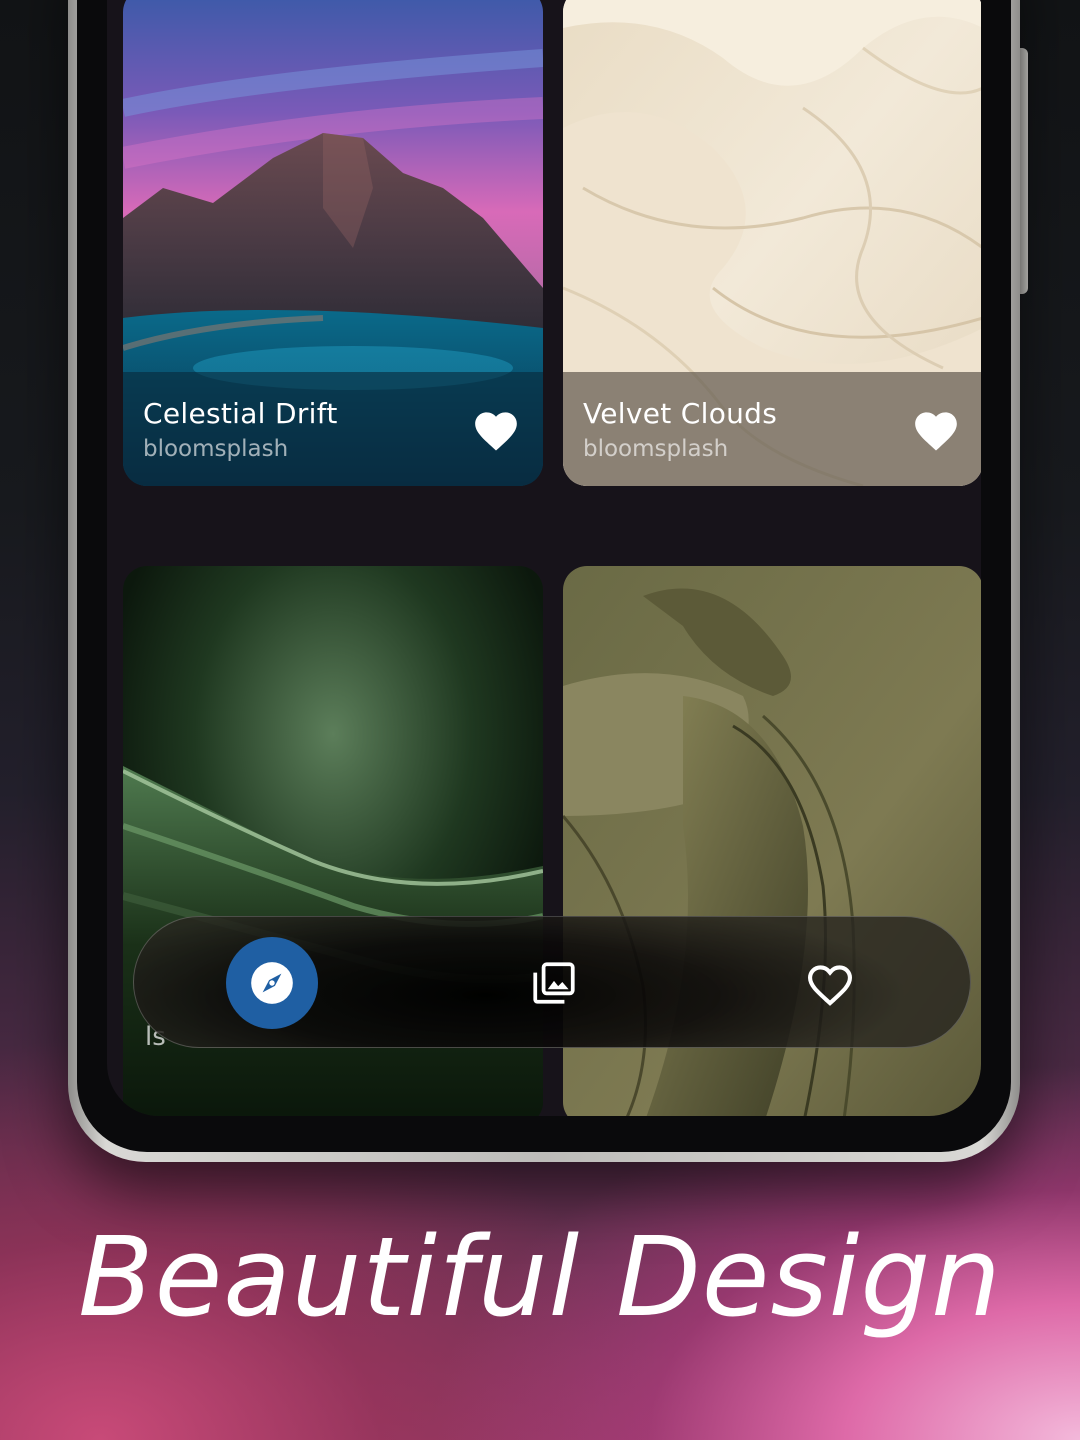 The width and height of the screenshot is (1080, 1440). I want to click on bottom-navigation-bar, so click(552, 982).